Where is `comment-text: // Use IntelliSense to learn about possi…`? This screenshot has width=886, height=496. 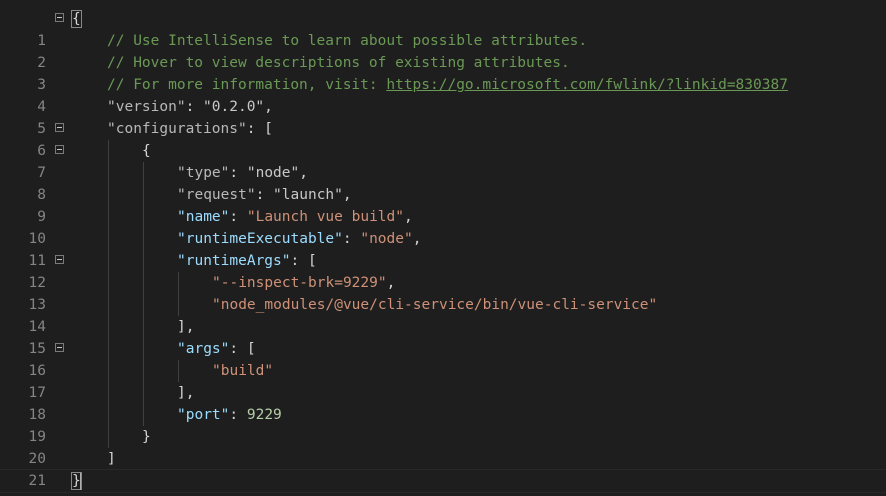
comment-text: // Use IntelliSense to learn about possi… is located at coordinates (347, 41).